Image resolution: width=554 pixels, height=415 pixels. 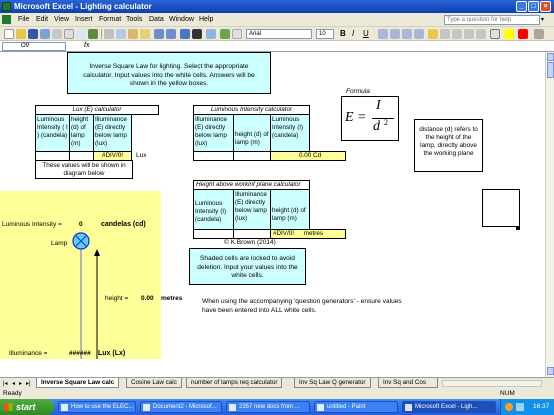 I want to click on borders-icon, so click(x=495, y=34).